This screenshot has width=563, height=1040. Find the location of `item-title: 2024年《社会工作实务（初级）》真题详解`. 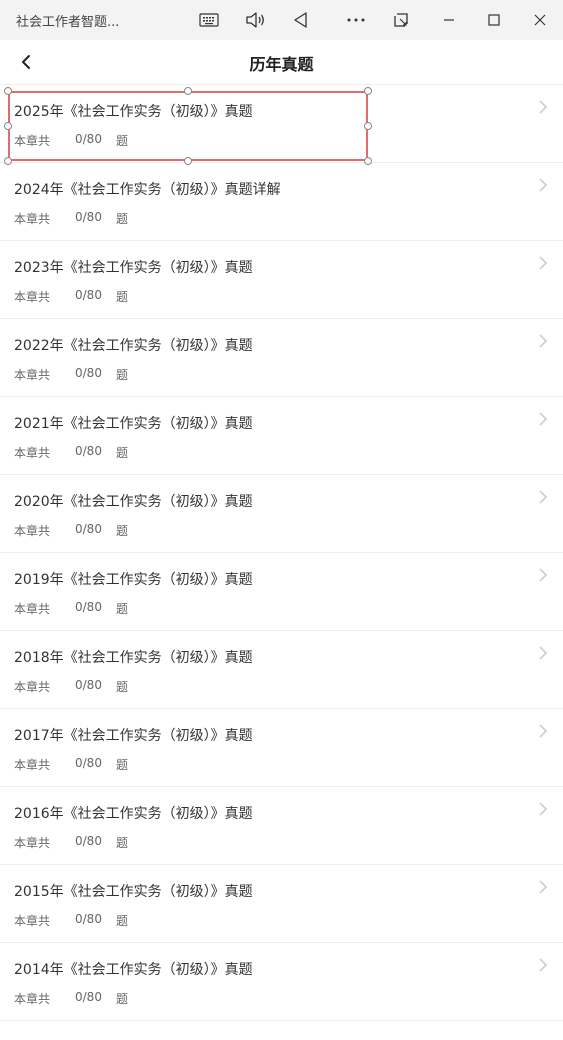

item-title: 2024年《社会工作实务（初级）》真题详解 is located at coordinates (147, 190).